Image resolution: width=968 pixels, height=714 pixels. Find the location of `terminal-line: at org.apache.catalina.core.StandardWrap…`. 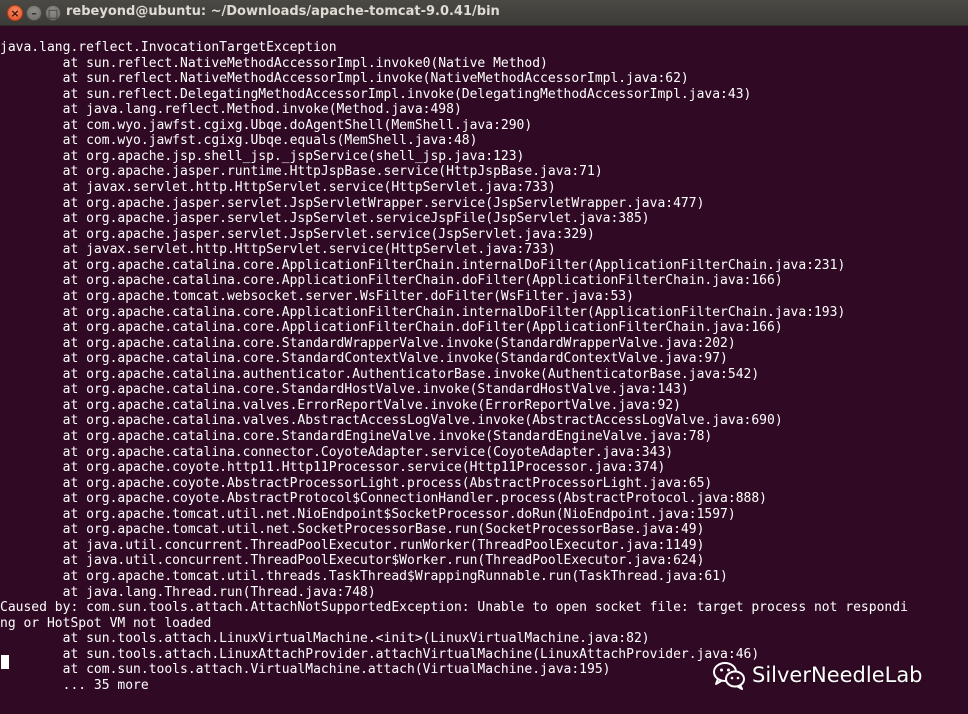

terminal-line: at org.apache.catalina.core.StandardWrap… is located at coordinates (368, 343).